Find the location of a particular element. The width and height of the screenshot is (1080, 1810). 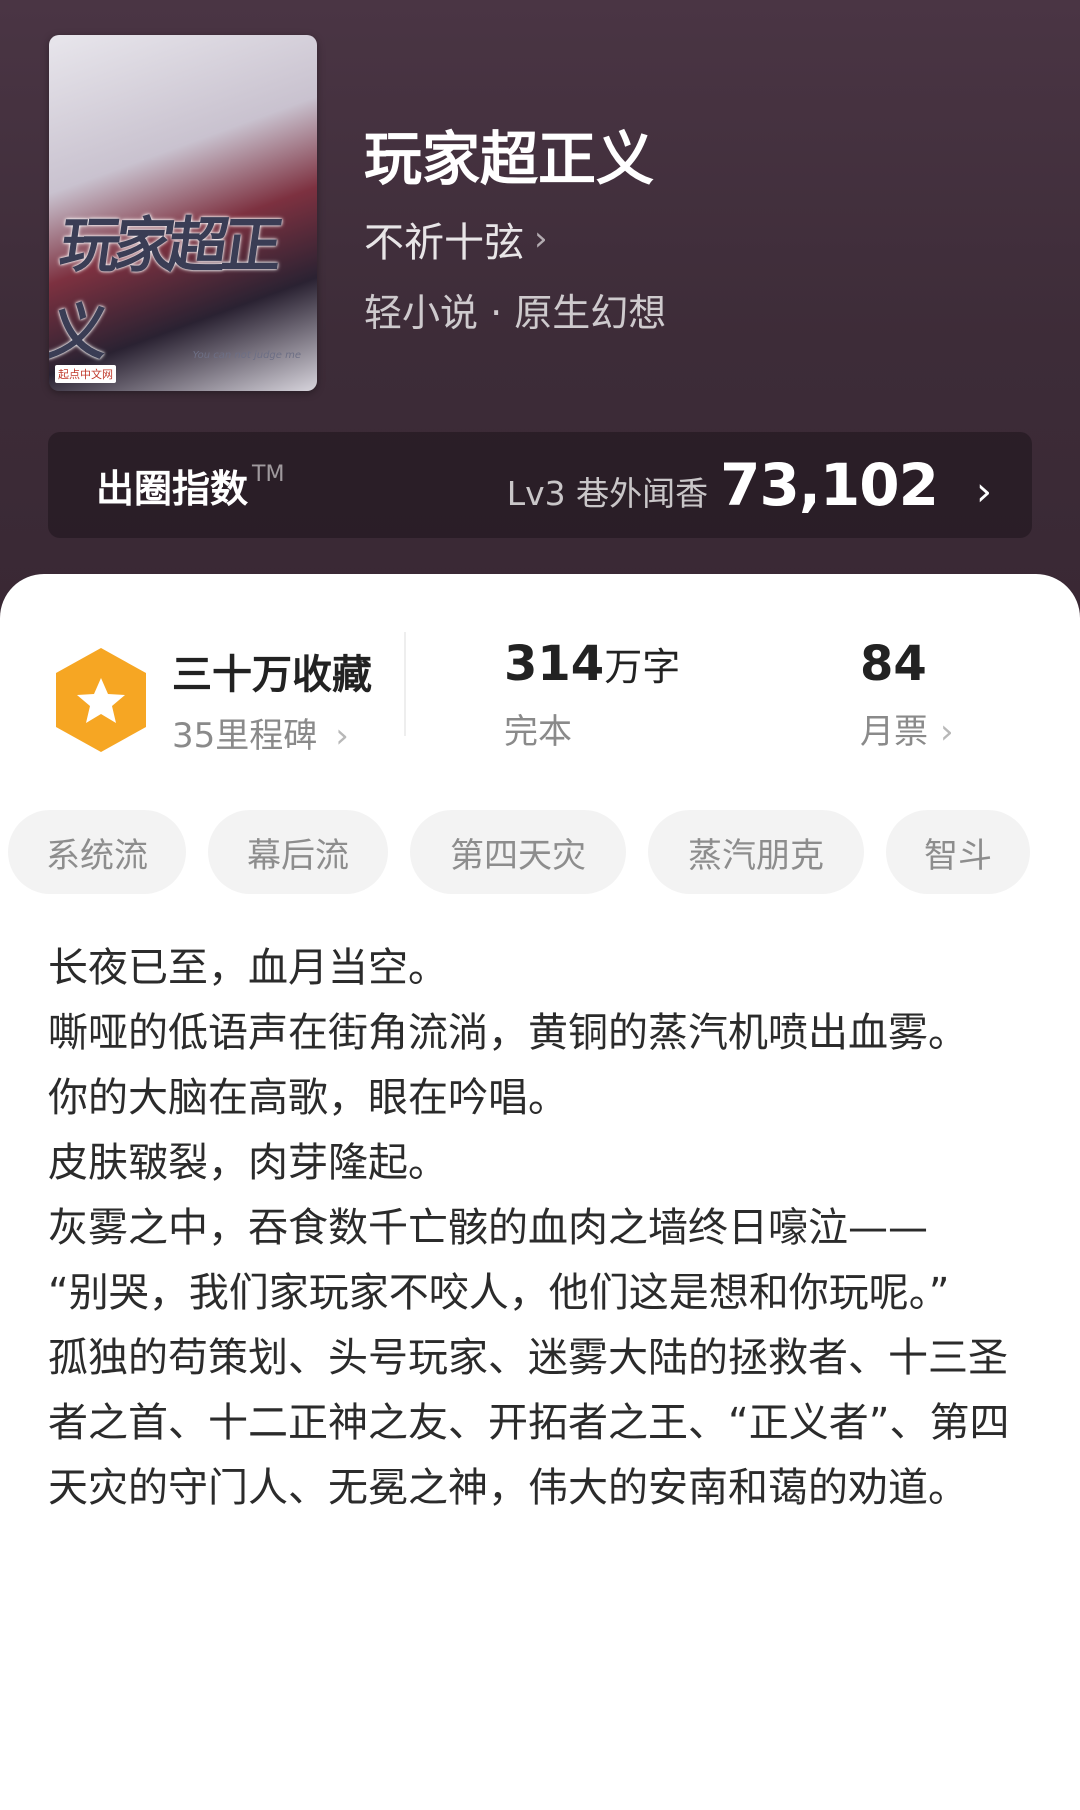

word-count-stat: 314万字 完本 is located at coordinates (592, 694).